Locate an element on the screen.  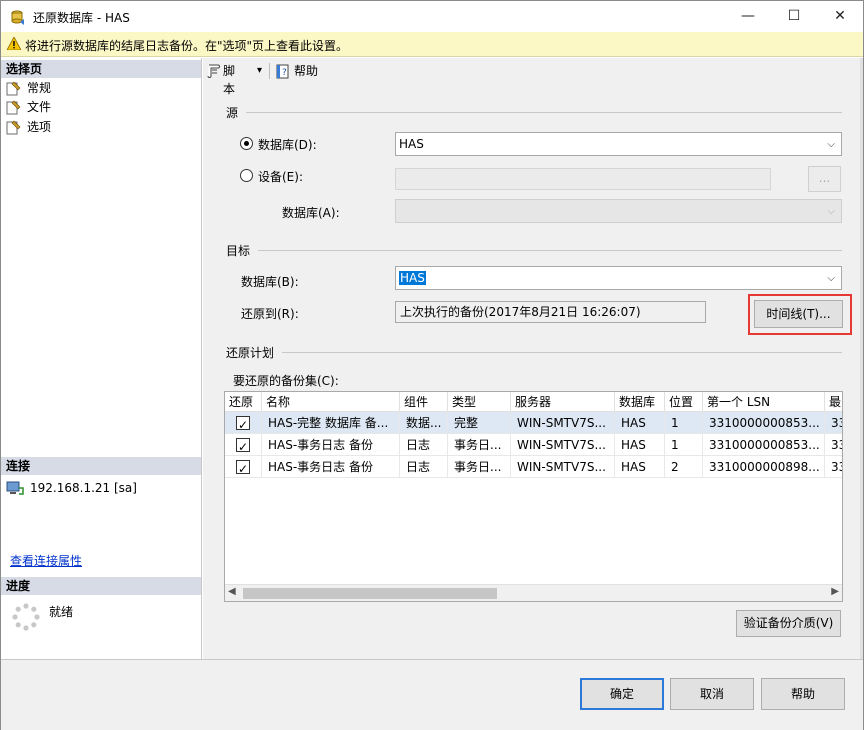
toolbar: 脚本 ▾ ? 帮助 is located at coordinates (533, 77).